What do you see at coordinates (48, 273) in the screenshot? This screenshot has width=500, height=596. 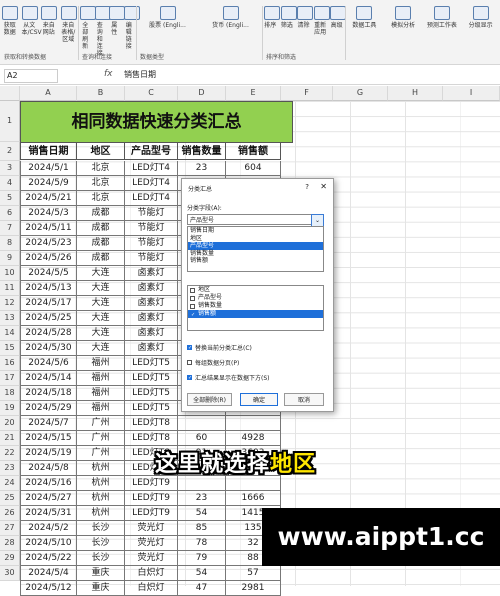 I see `table-cell: 2024/5/5` at bounding box center [48, 273].